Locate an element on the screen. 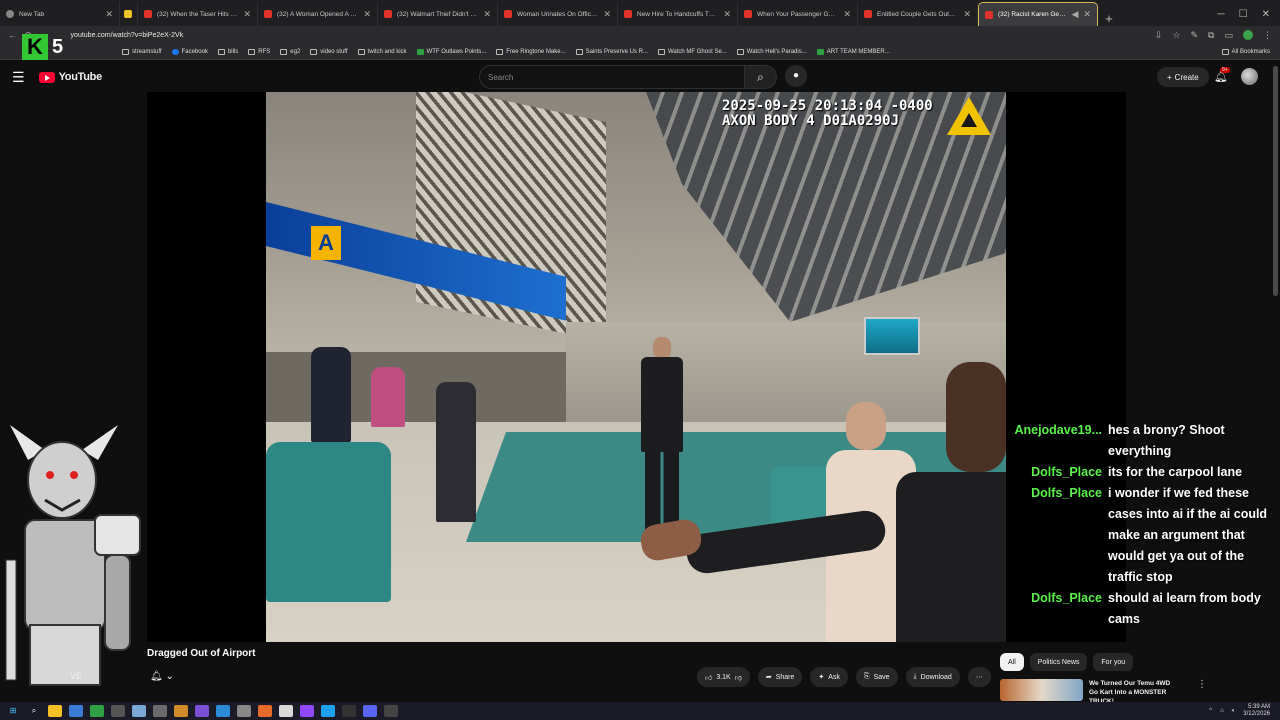  video-thumbnail is located at coordinates (1041, 690).